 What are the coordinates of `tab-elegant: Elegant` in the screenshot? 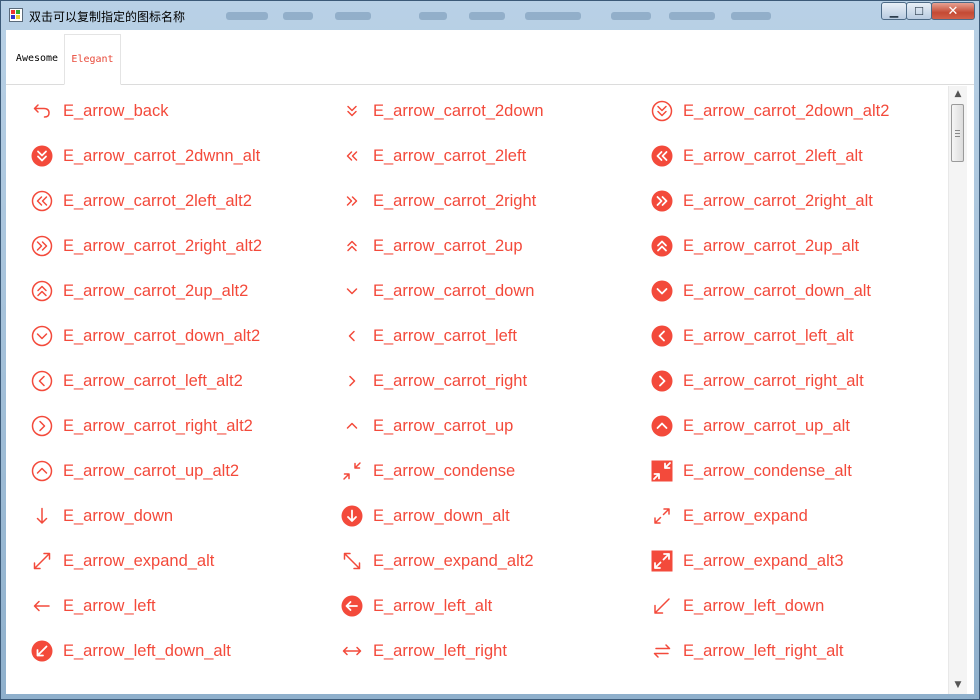 It's located at (92, 59).